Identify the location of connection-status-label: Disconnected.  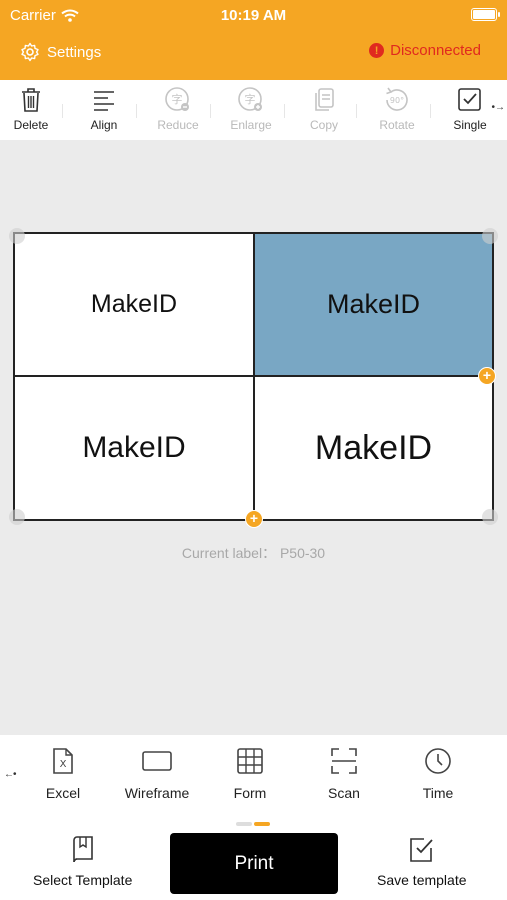
(435, 50).